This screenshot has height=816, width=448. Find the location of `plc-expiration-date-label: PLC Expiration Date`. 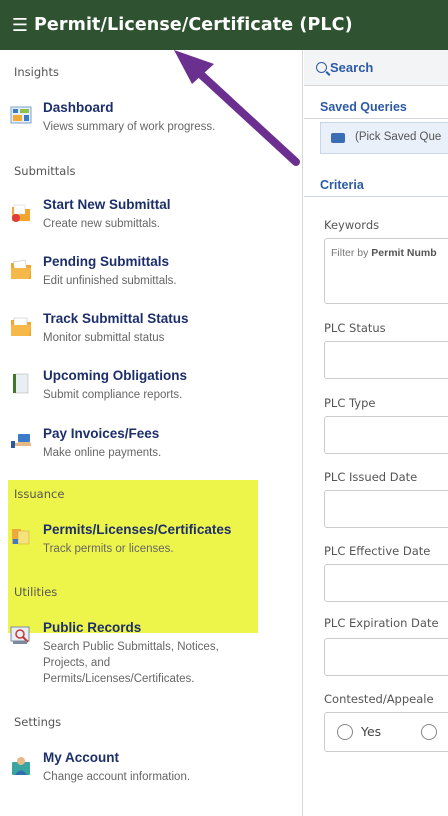

plc-expiration-date-label: PLC Expiration Date is located at coordinates (381, 623).